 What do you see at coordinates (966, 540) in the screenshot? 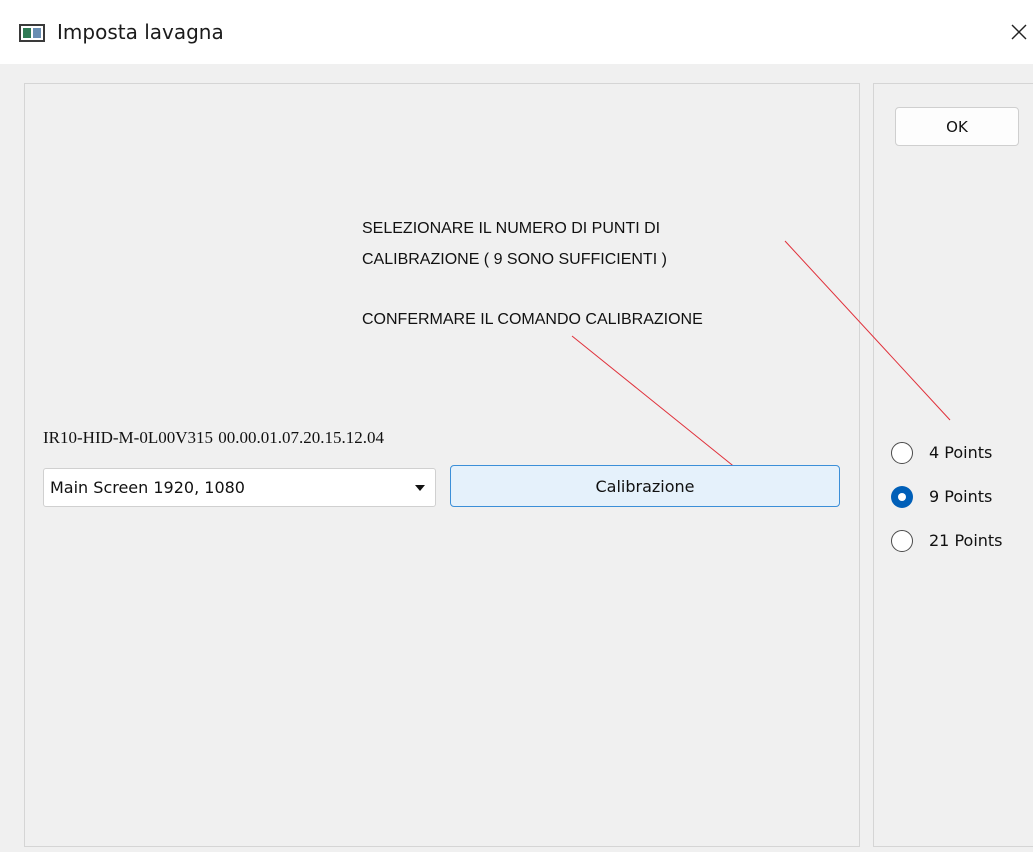
I see `radio-label-21-points: 21 Points` at bounding box center [966, 540].